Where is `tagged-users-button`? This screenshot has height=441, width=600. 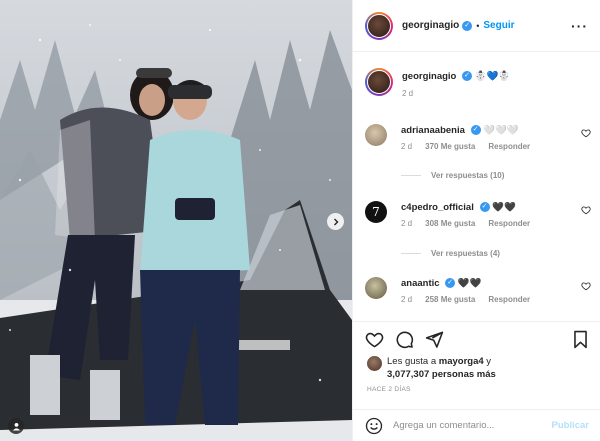 tagged-users-button is located at coordinates (16, 426).